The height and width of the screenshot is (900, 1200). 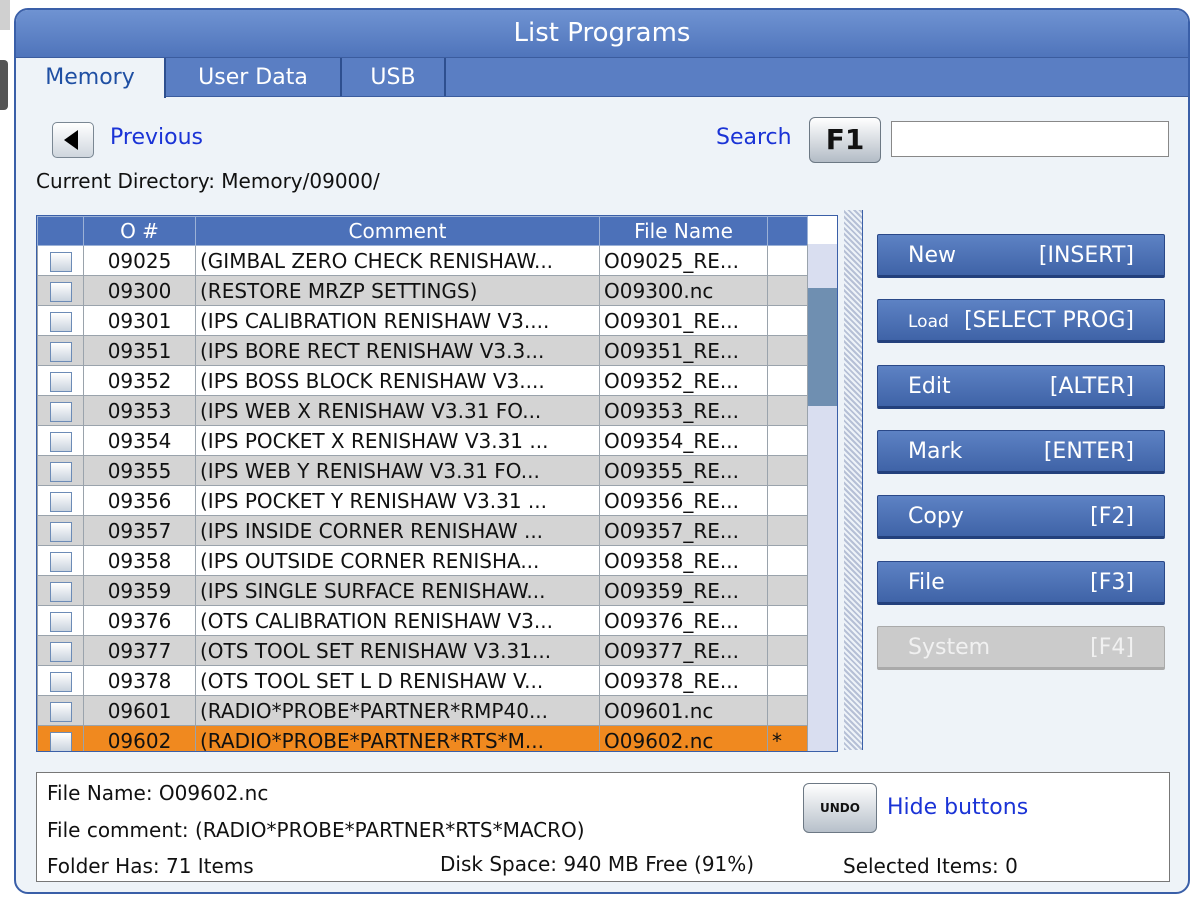 What do you see at coordinates (73, 140) in the screenshot?
I see `previous-button` at bounding box center [73, 140].